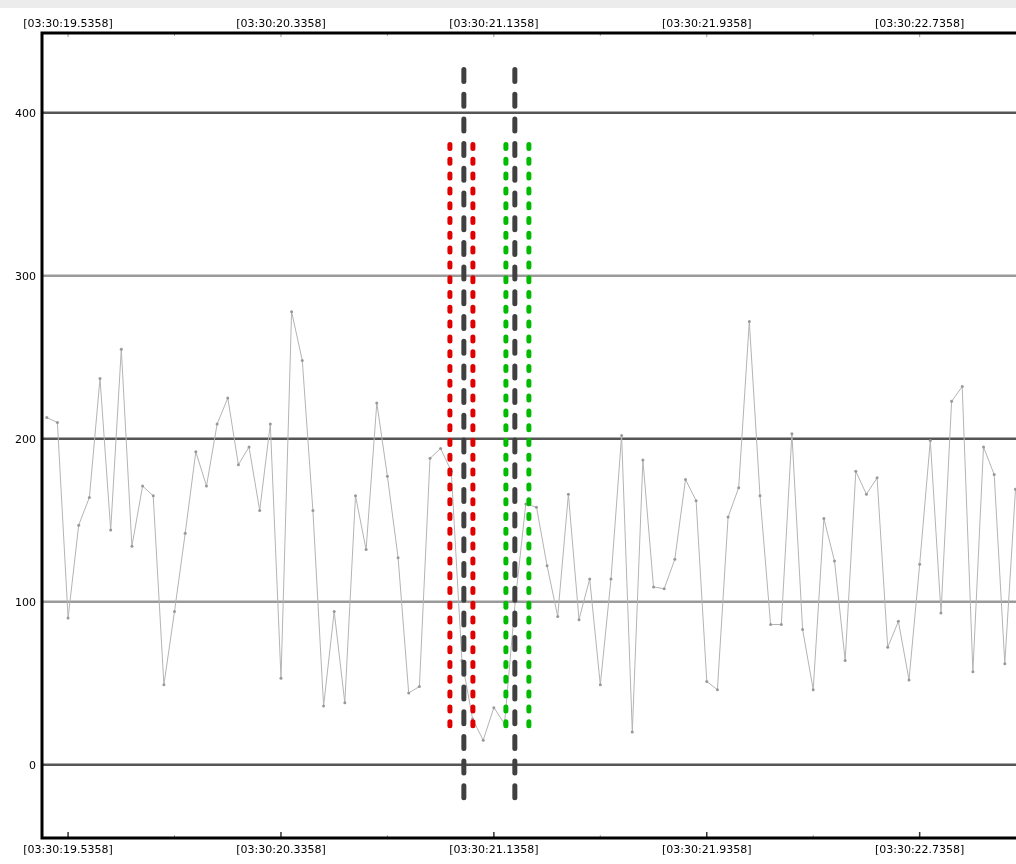 Image resolution: width=1016 pixels, height=864 pixels. What do you see at coordinates (25, 113) in the screenshot?
I see `axis-label: 400` at bounding box center [25, 113].